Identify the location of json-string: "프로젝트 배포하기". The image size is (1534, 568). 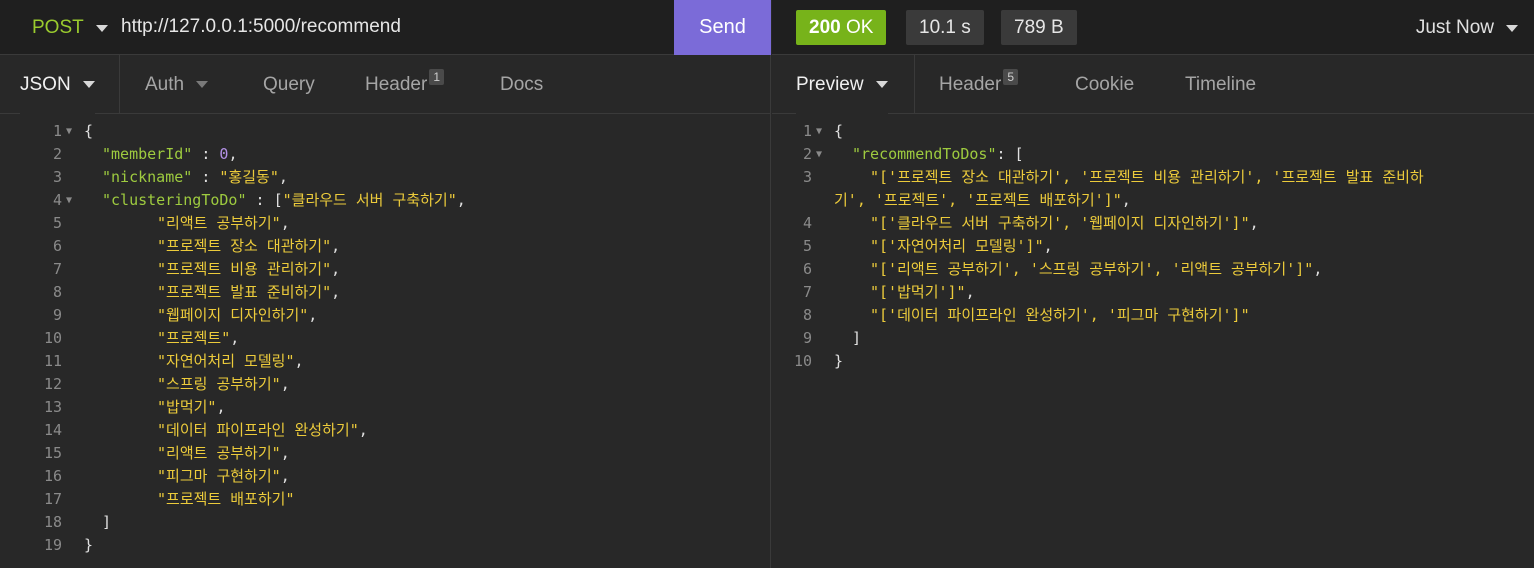
(226, 499).